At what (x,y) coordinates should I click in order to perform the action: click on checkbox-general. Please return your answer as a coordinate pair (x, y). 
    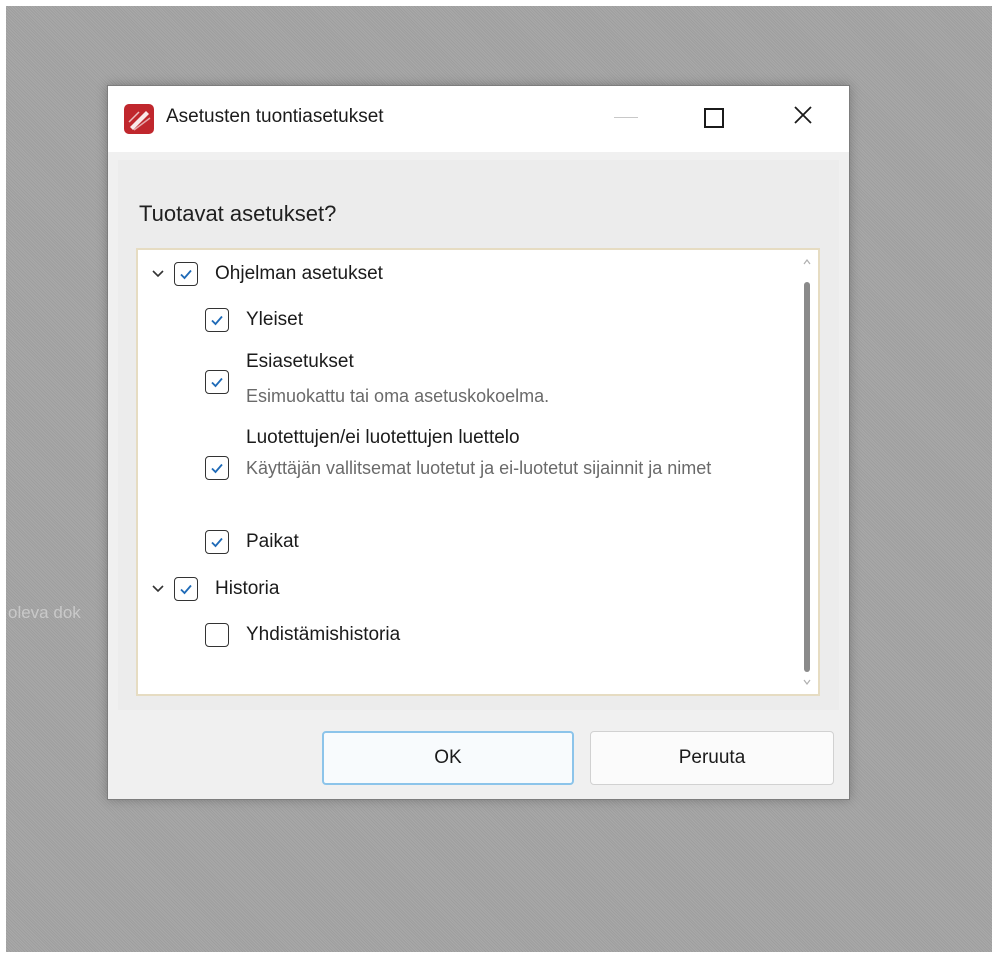
    Looking at the image, I should click on (217, 320).